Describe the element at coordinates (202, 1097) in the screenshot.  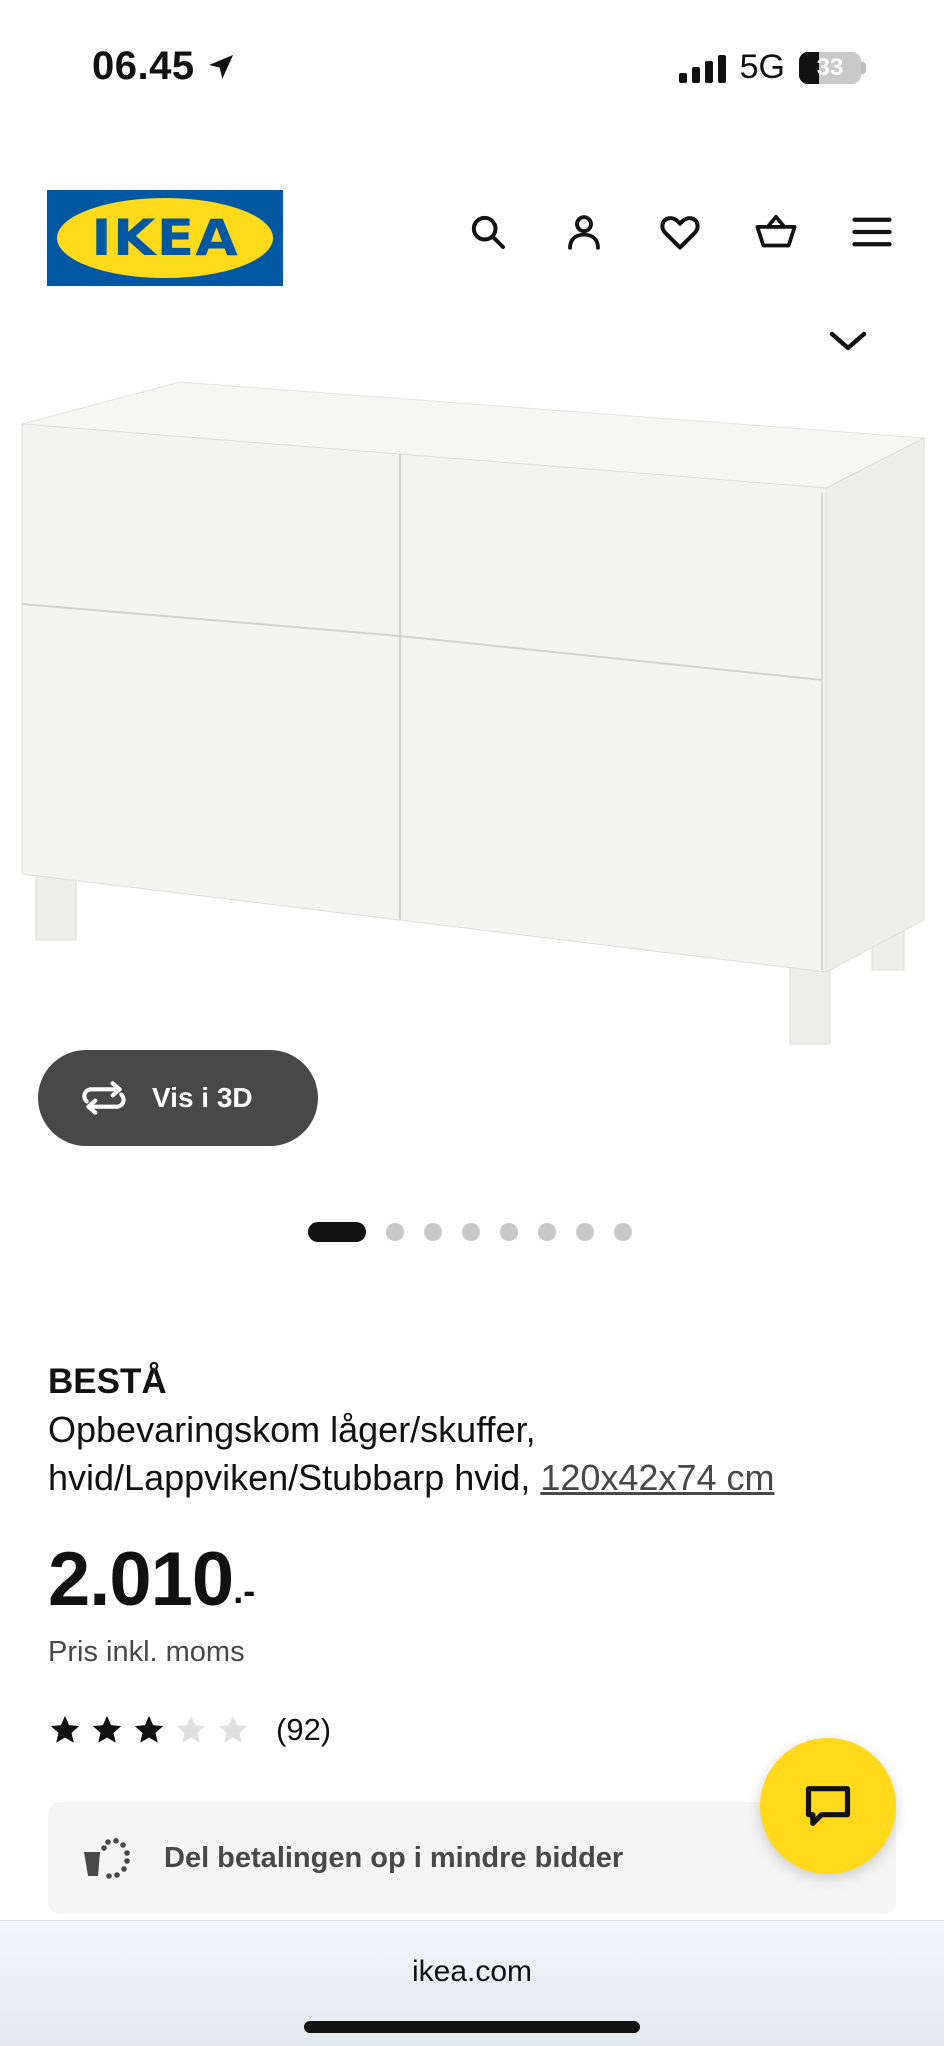
I see `view-3d-label: Vis i 3D` at that location.